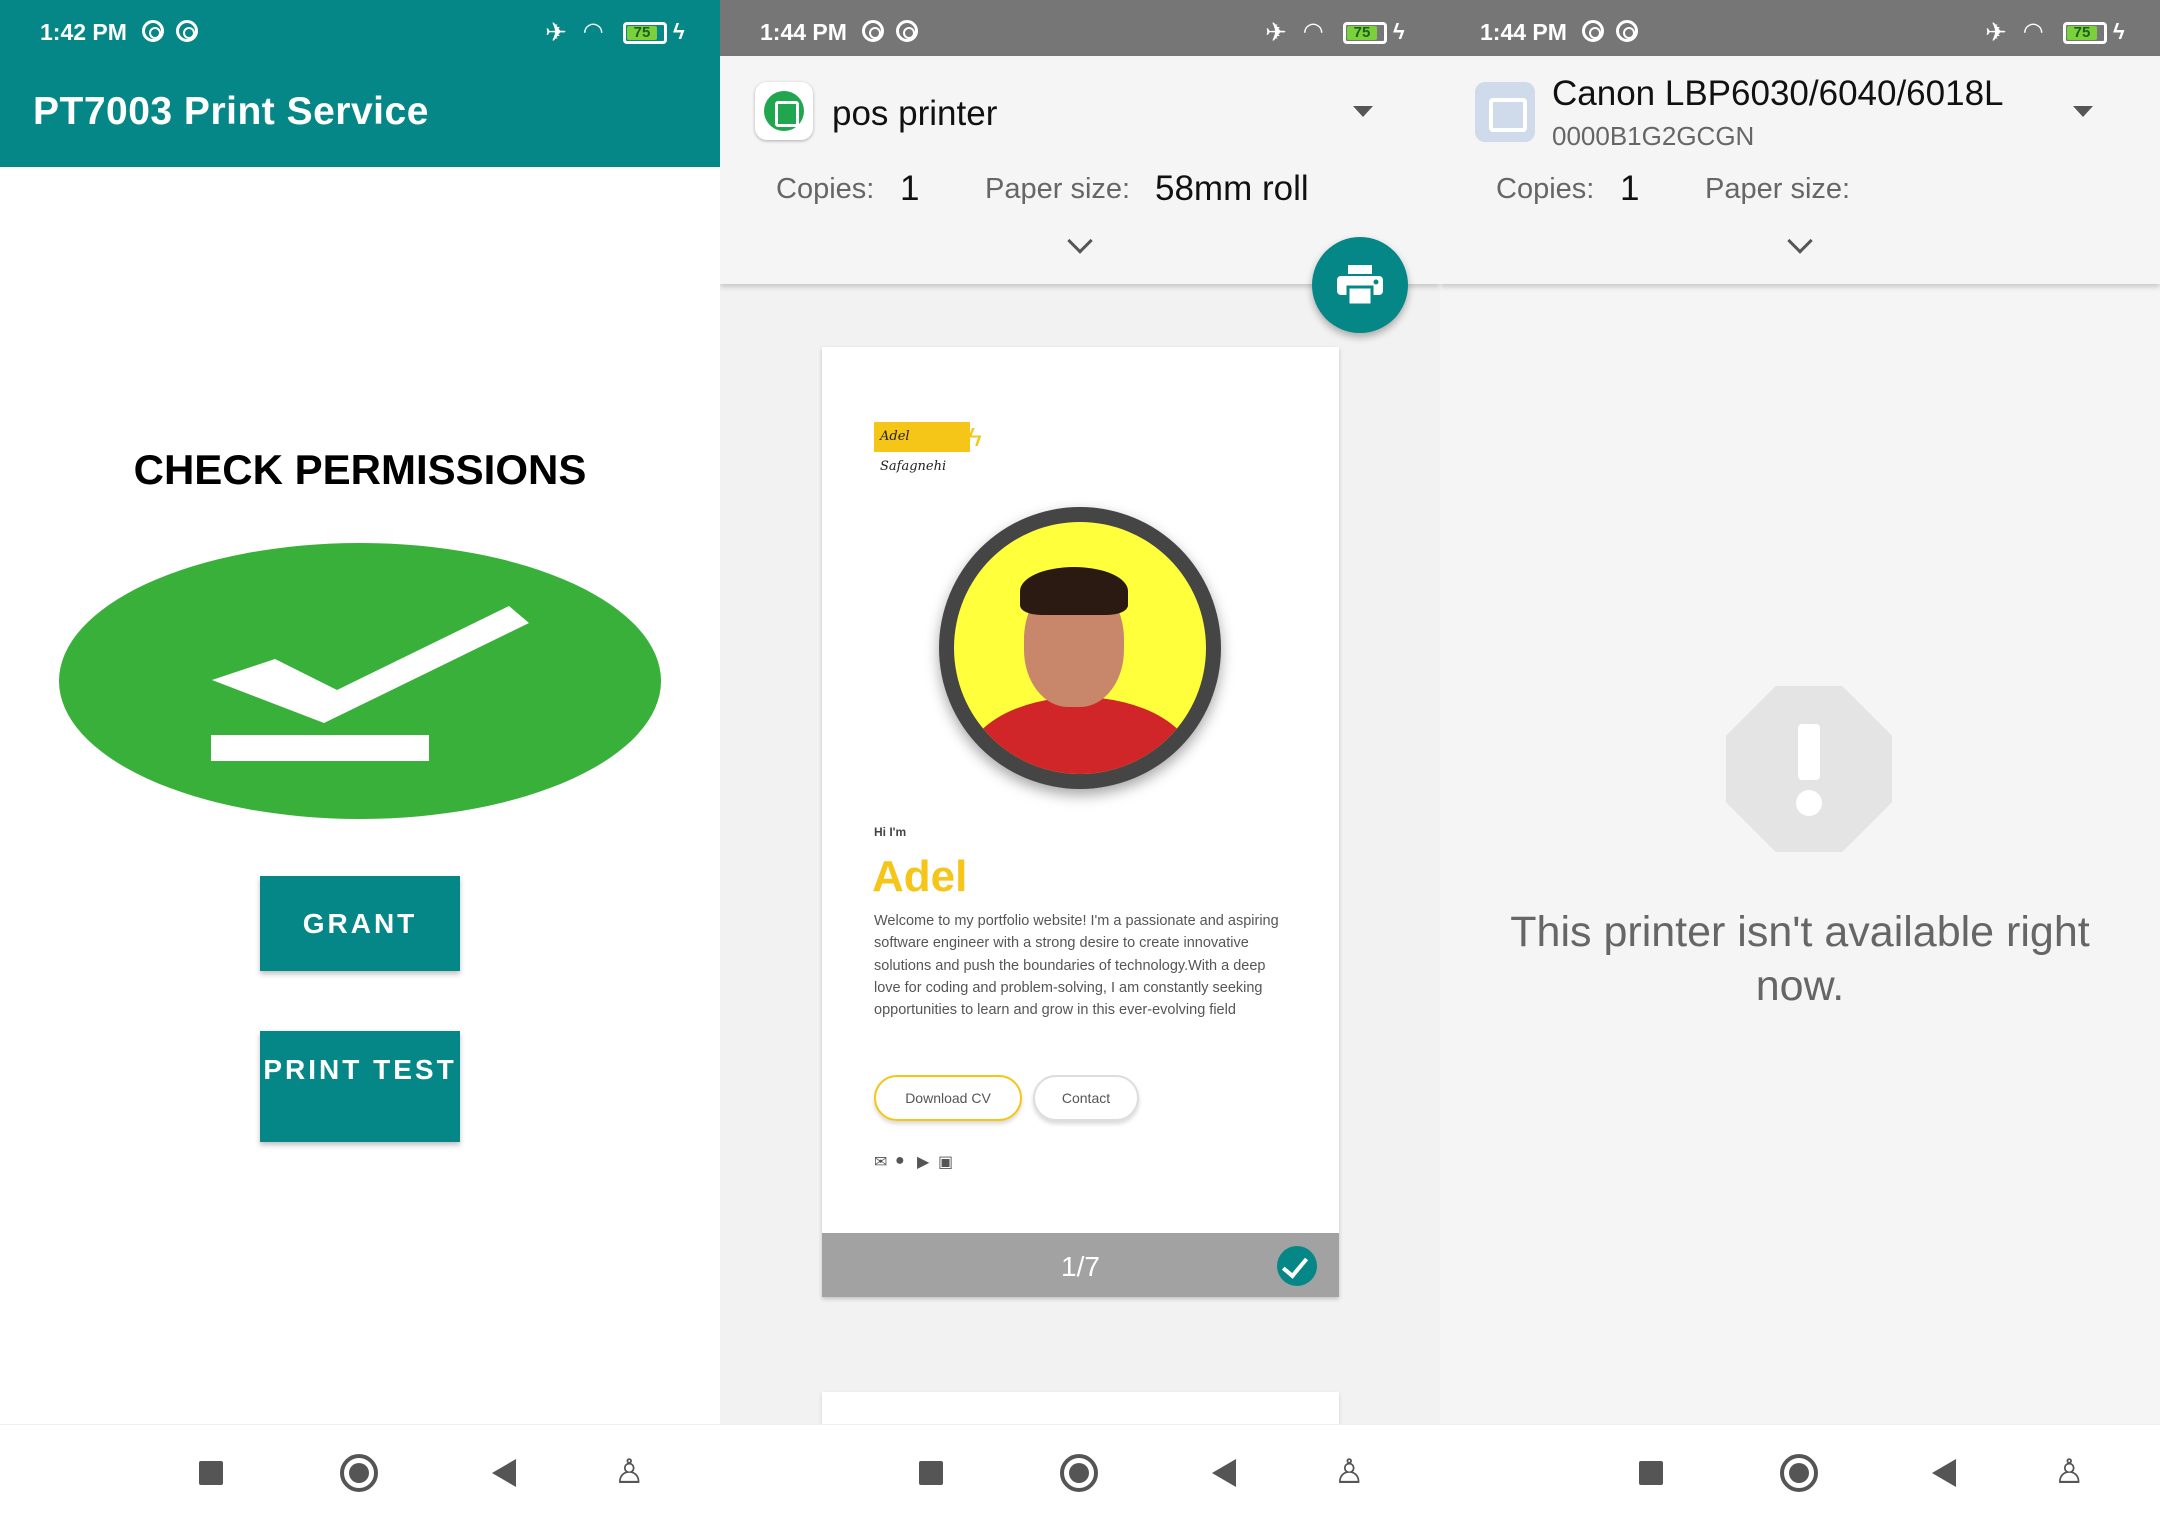 The width and height of the screenshot is (2160, 1520). Describe the element at coordinates (881, 1162) in the screenshot. I see `mail-icon: ✉` at that location.